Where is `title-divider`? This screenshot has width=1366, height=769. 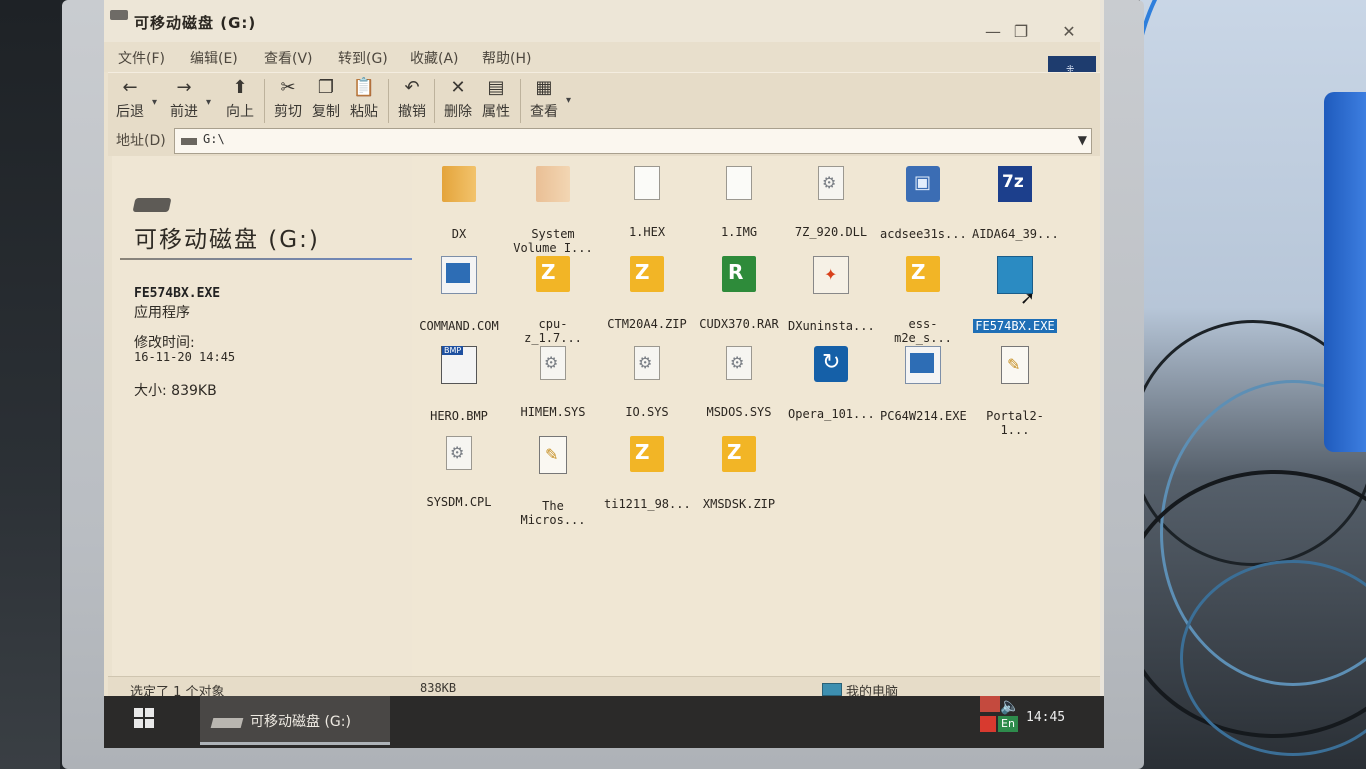 title-divider is located at coordinates (266, 259).